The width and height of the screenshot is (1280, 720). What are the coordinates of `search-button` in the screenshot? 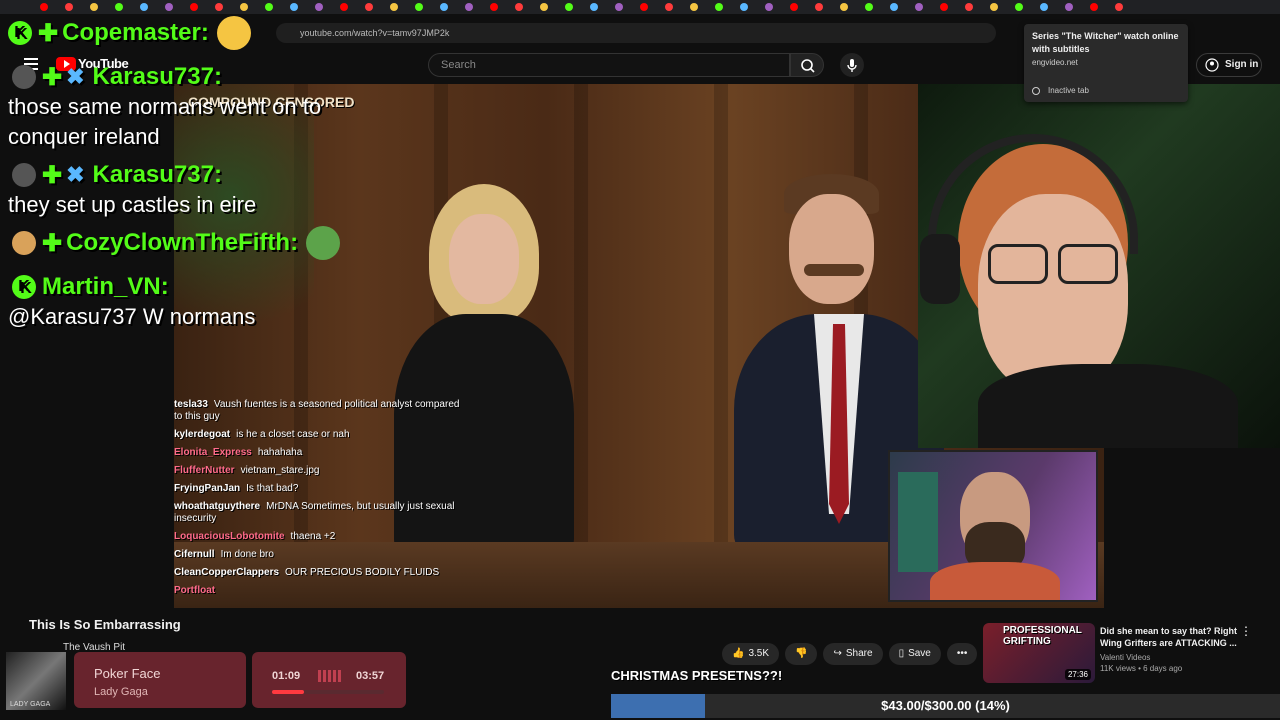 It's located at (807, 65).